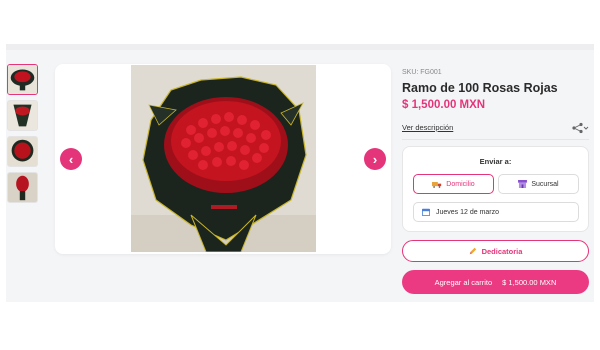 The image size is (600, 350). Describe the element at coordinates (426, 212) in the screenshot. I see `calendar-icon` at that location.